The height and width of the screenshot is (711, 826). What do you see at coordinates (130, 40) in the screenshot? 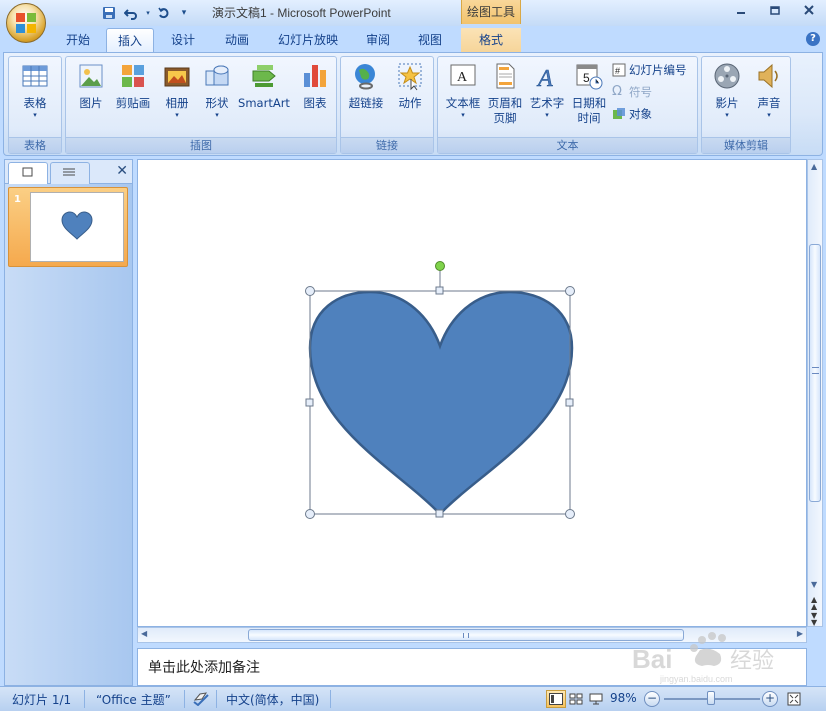
I see `tab-insert: 插入` at bounding box center [130, 40].